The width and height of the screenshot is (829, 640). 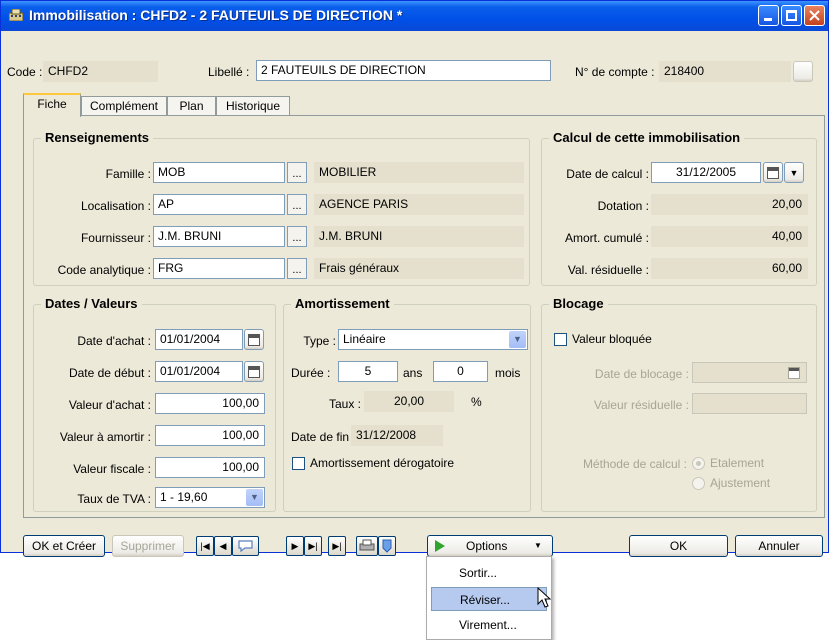 I want to click on localisation-desc-field: AGENCE PARIS, so click(x=419, y=204).